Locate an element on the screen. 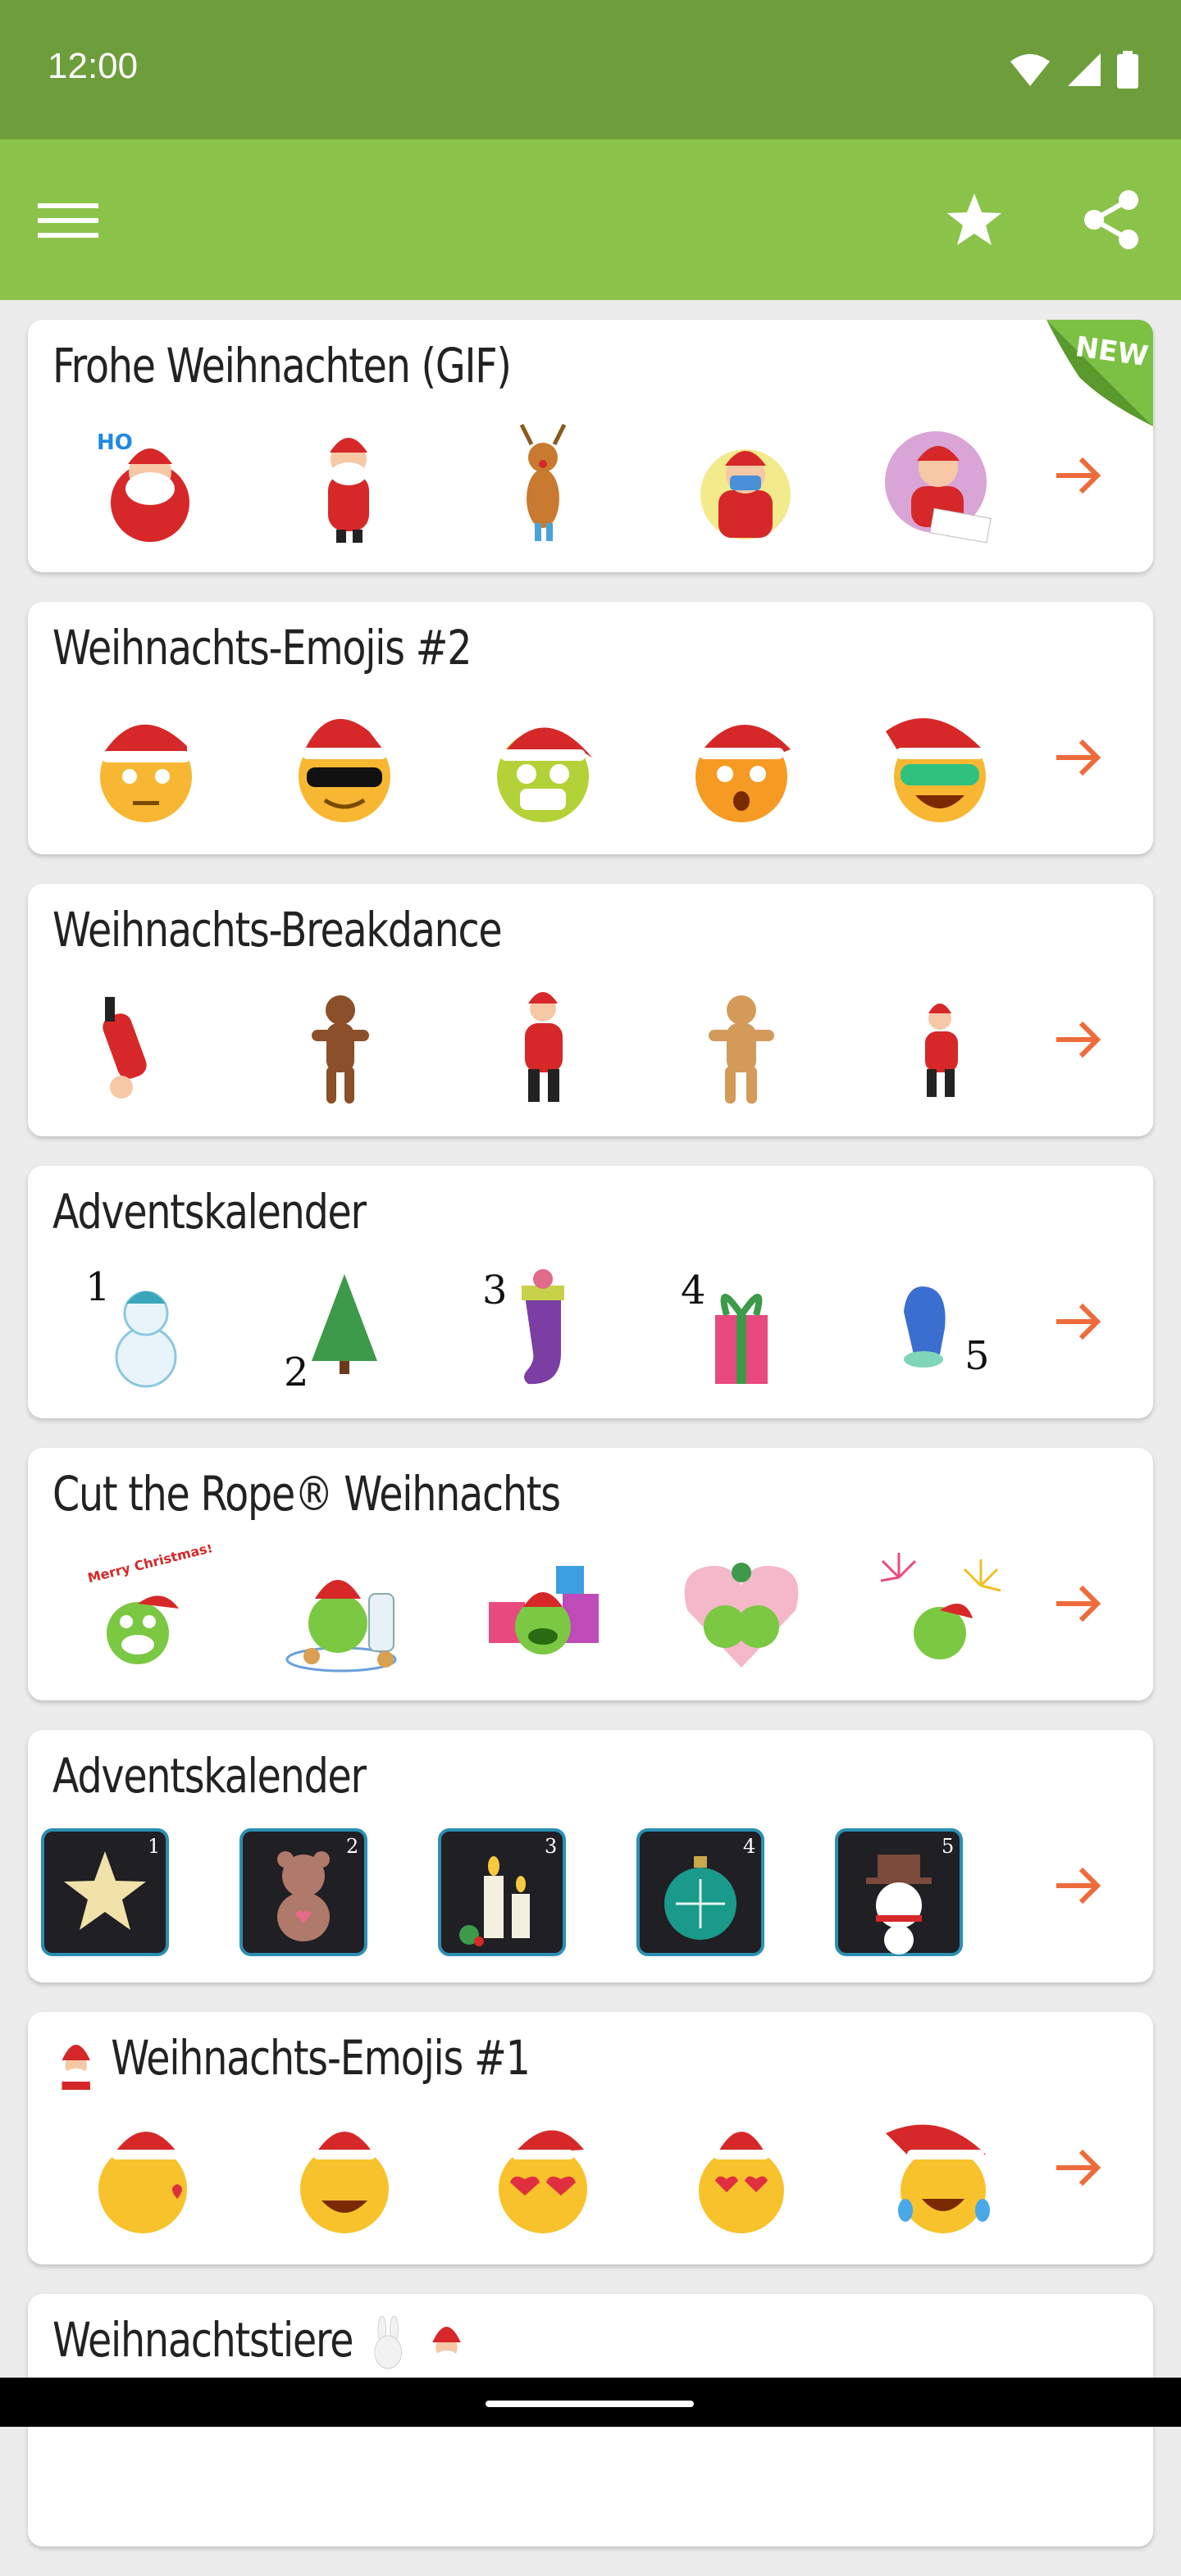  sticker-pack-card: Weihnachts-Breakdance is located at coordinates (591, 1010).